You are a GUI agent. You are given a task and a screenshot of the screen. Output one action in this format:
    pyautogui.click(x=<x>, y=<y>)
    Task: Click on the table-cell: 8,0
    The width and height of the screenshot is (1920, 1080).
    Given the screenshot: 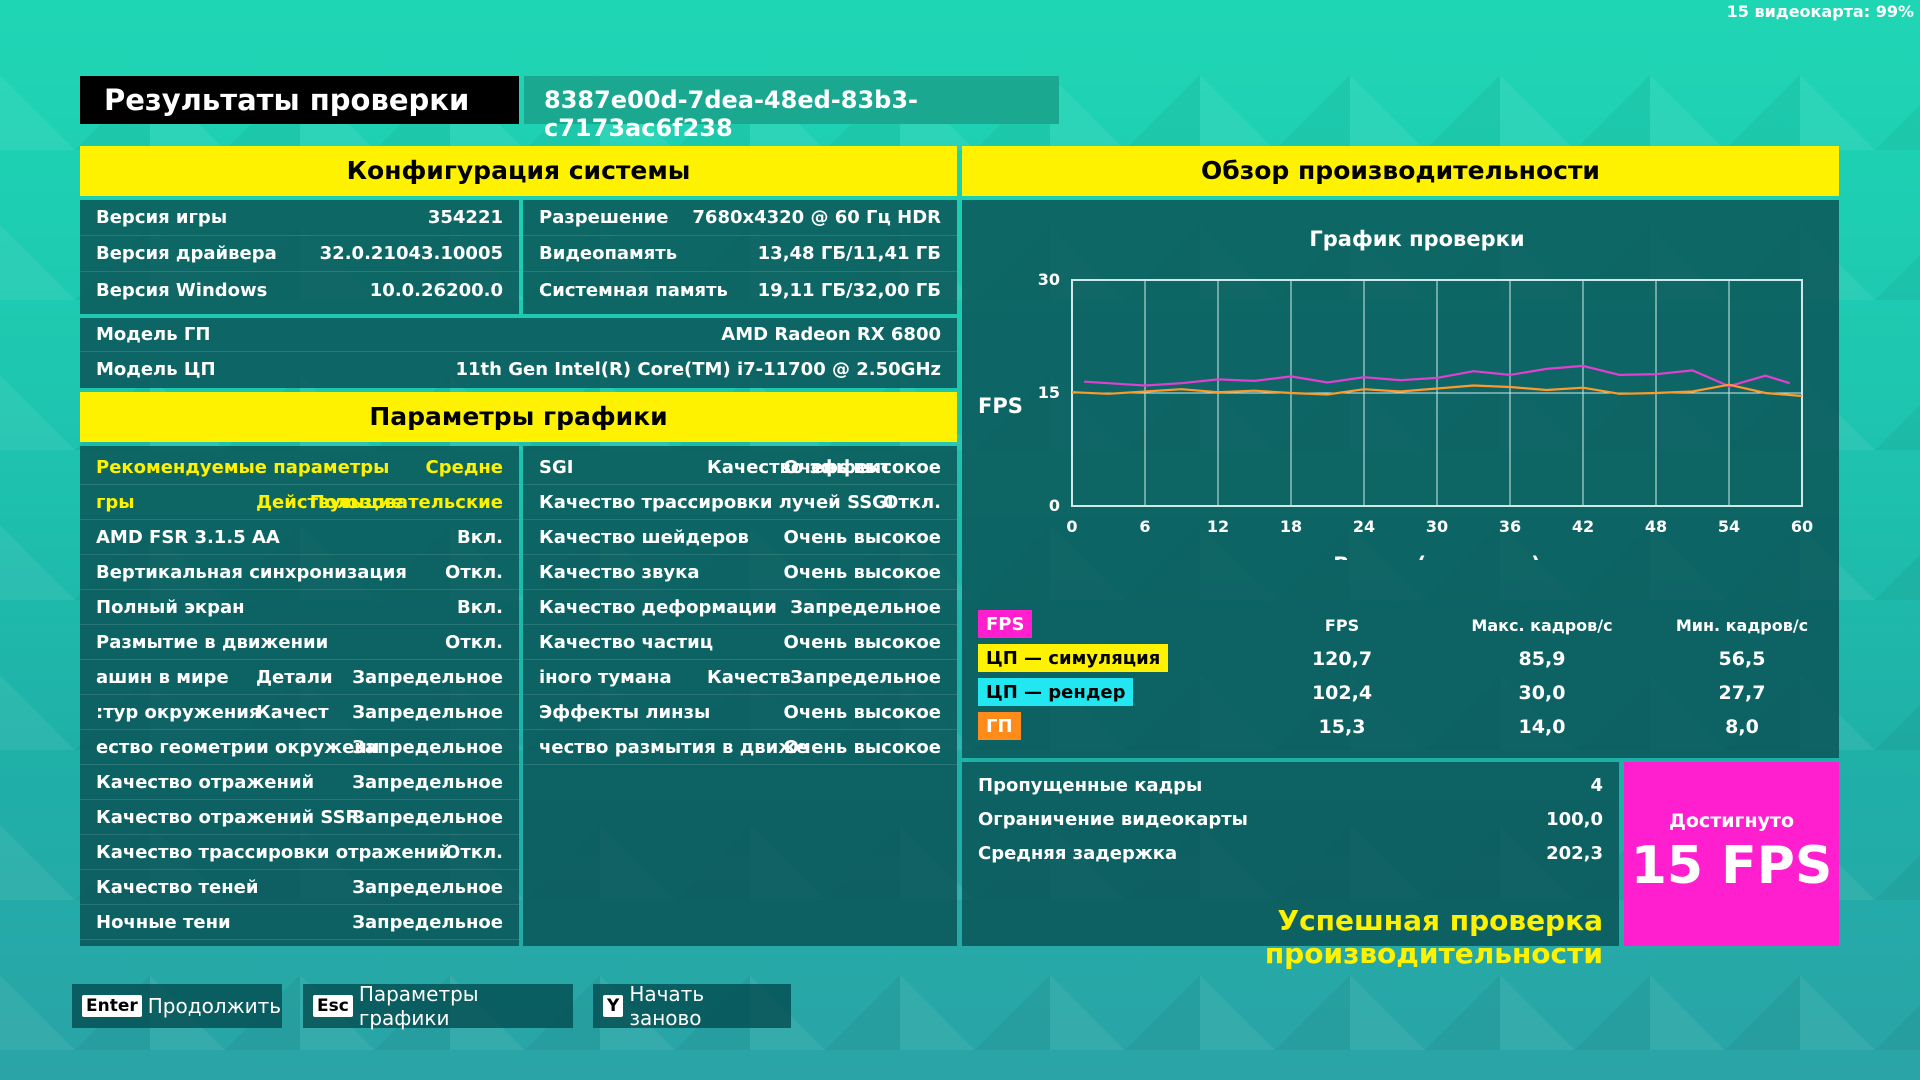 What is the action you would take?
    pyautogui.click(x=1742, y=727)
    